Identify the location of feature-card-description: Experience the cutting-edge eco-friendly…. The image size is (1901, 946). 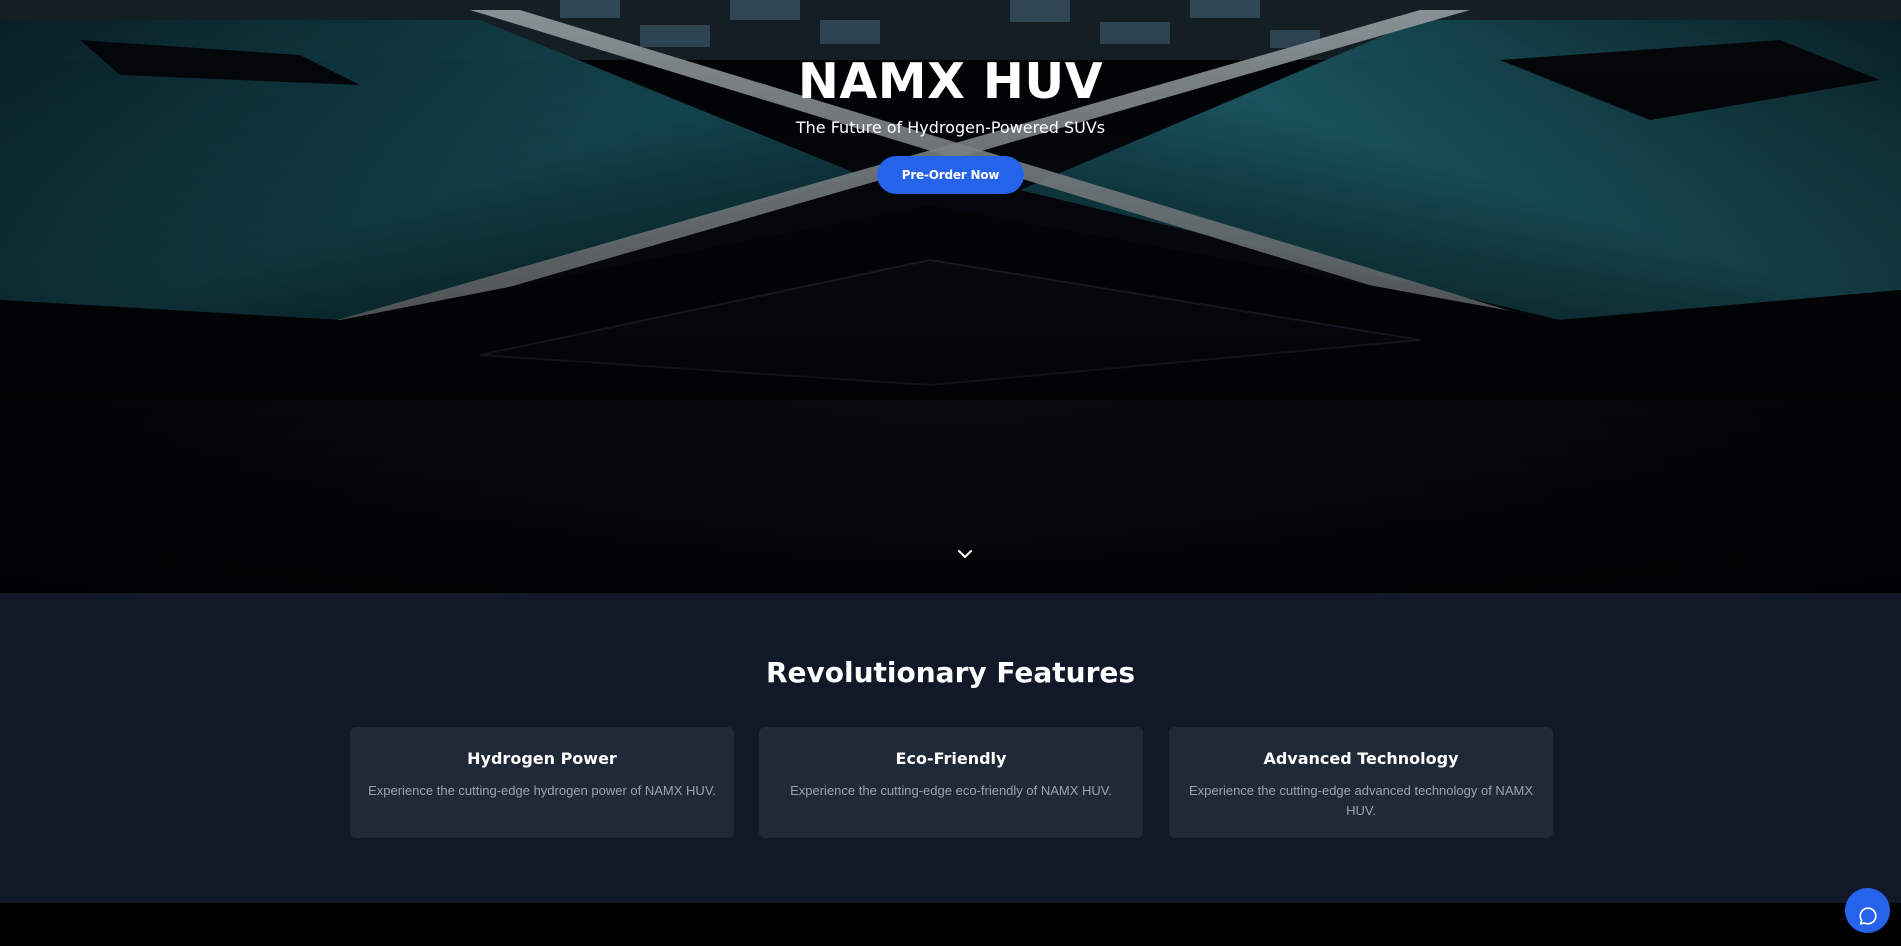
(951, 790).